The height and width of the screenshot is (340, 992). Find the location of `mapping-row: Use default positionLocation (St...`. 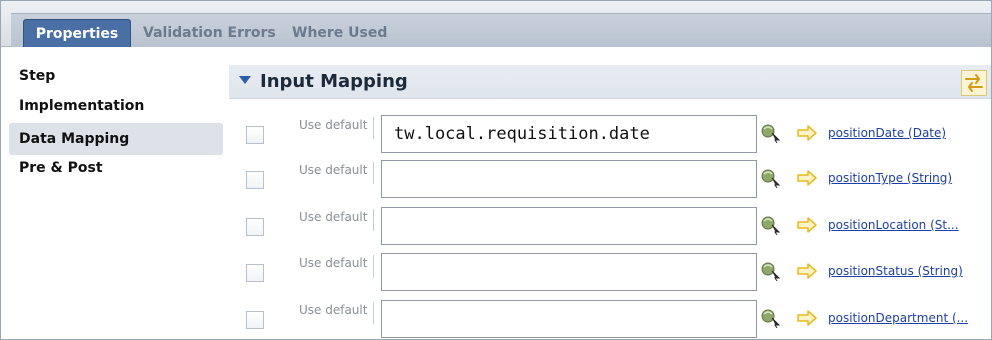

mapping-row: Use default positionLocation (St... is located at coordinates (610, 227).